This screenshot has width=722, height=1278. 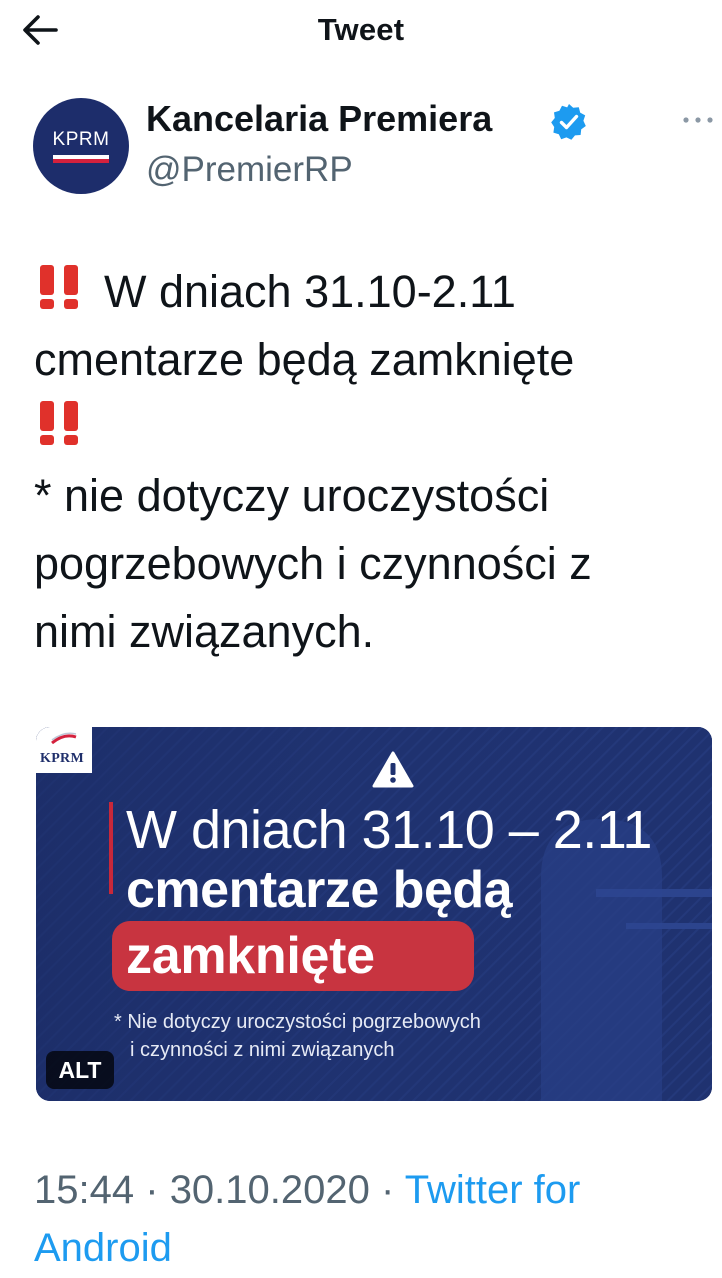 I want to click on tweet-line: W dniach 31.10-2.11, so click(x=368, y=292).